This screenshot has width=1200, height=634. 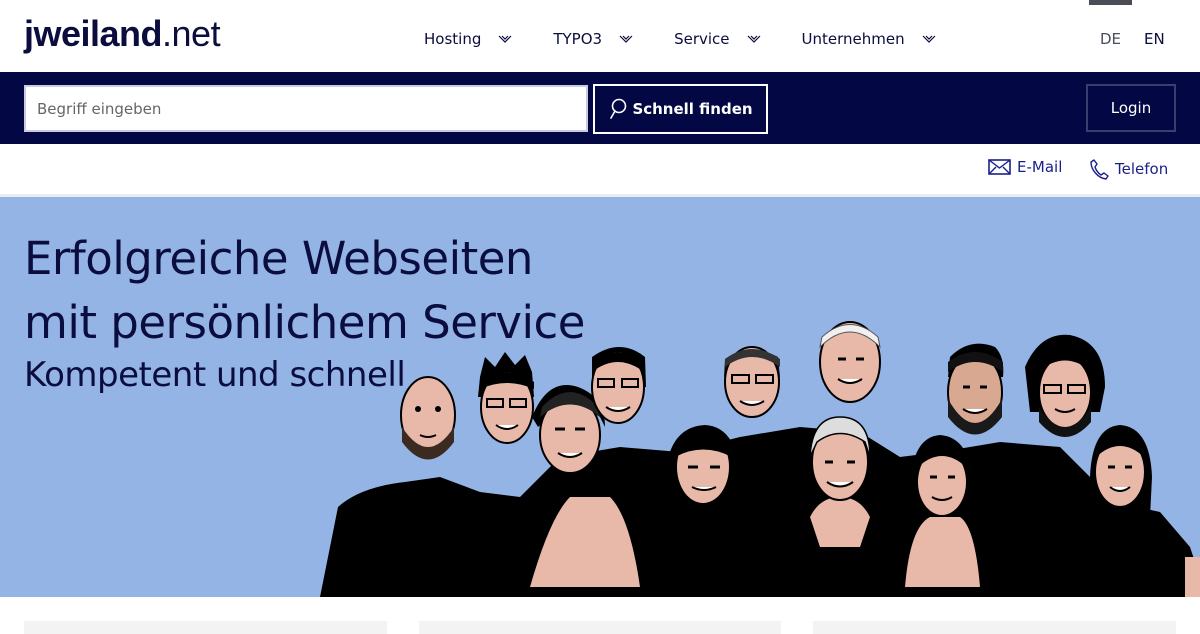 What do you see at coordinates (600, 169) in the screenshot?
I see `contact-row: E-Mail Telefon` at bounding box center [600, 169].